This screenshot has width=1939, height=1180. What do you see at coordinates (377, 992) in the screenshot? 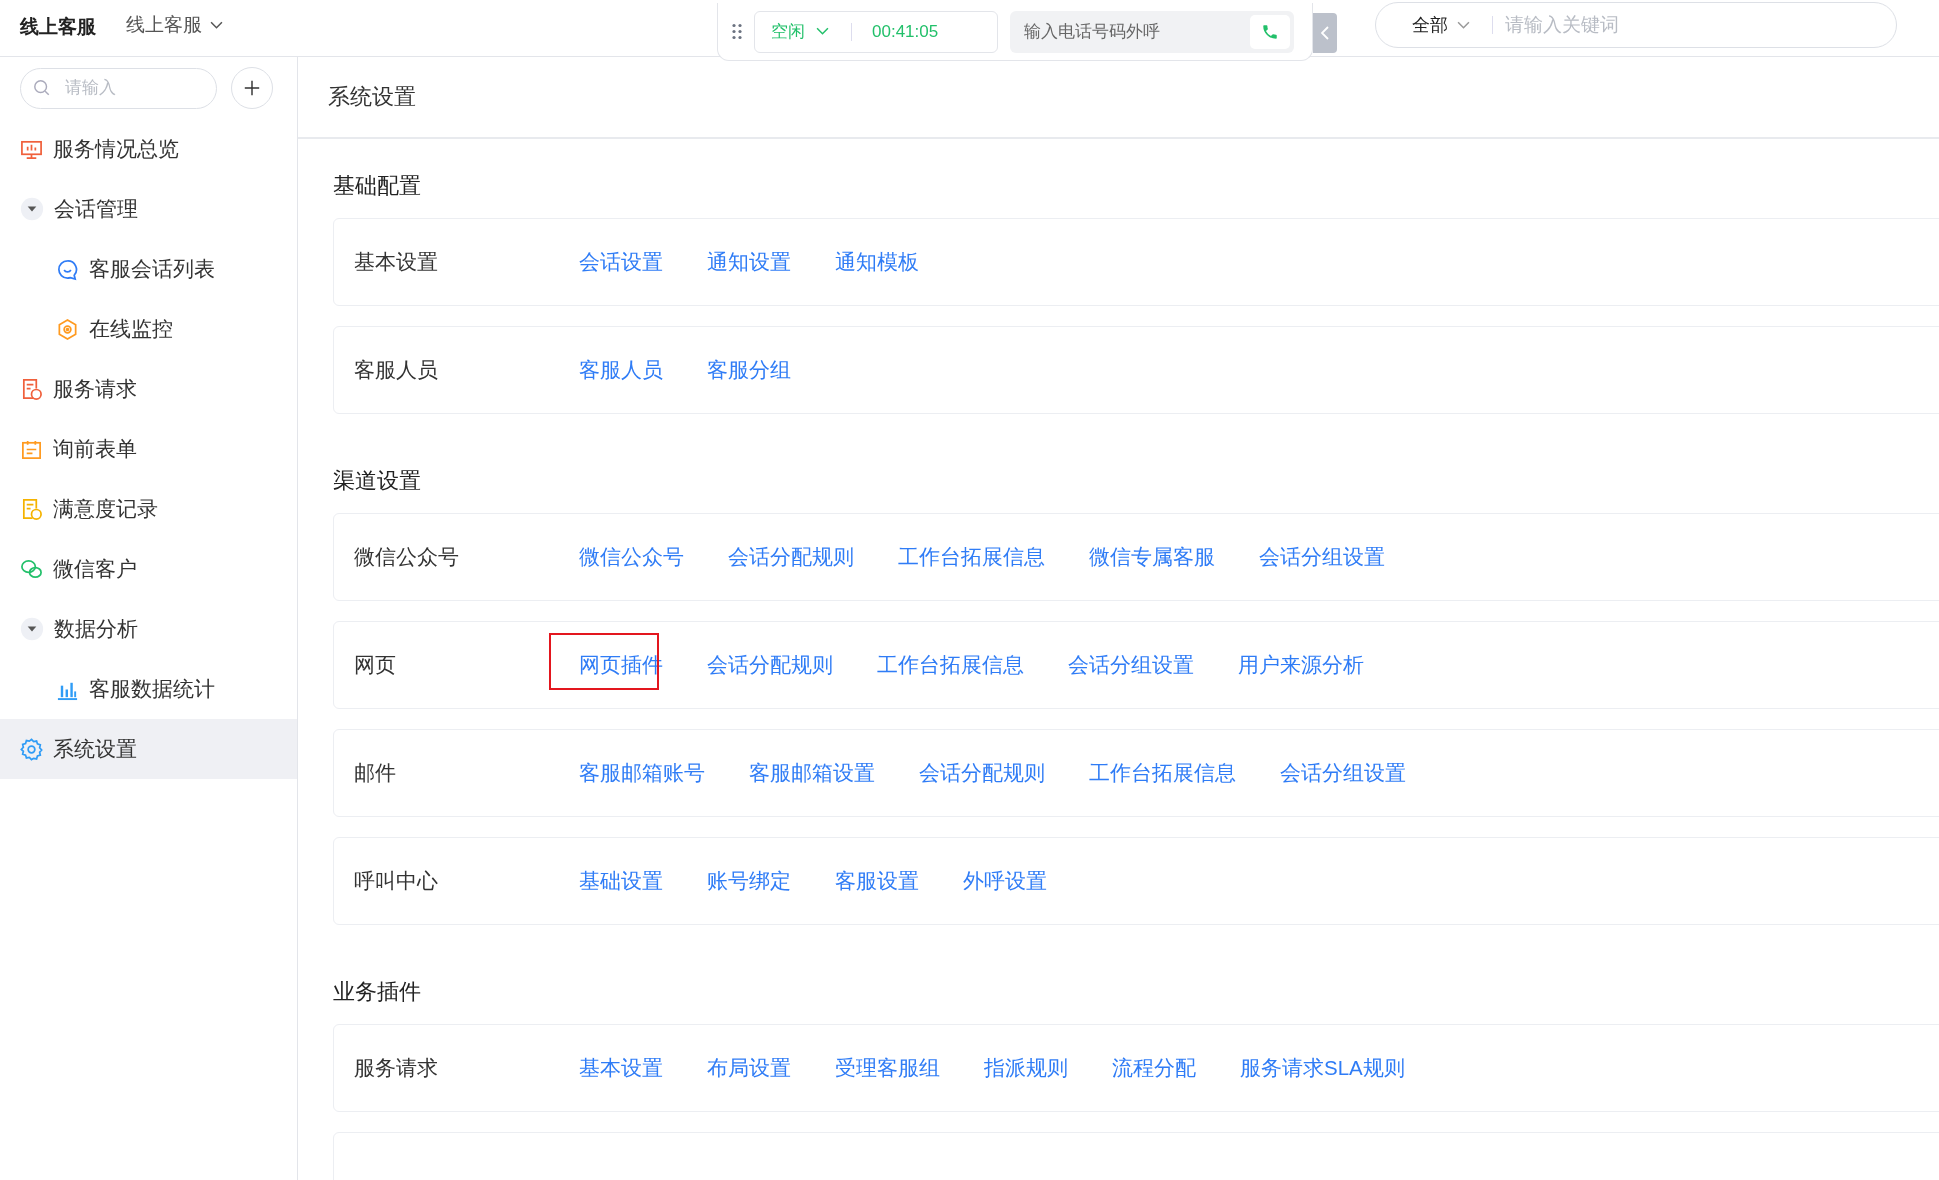
I see `section-title: 业务插件` at bounding box center [377, 992].